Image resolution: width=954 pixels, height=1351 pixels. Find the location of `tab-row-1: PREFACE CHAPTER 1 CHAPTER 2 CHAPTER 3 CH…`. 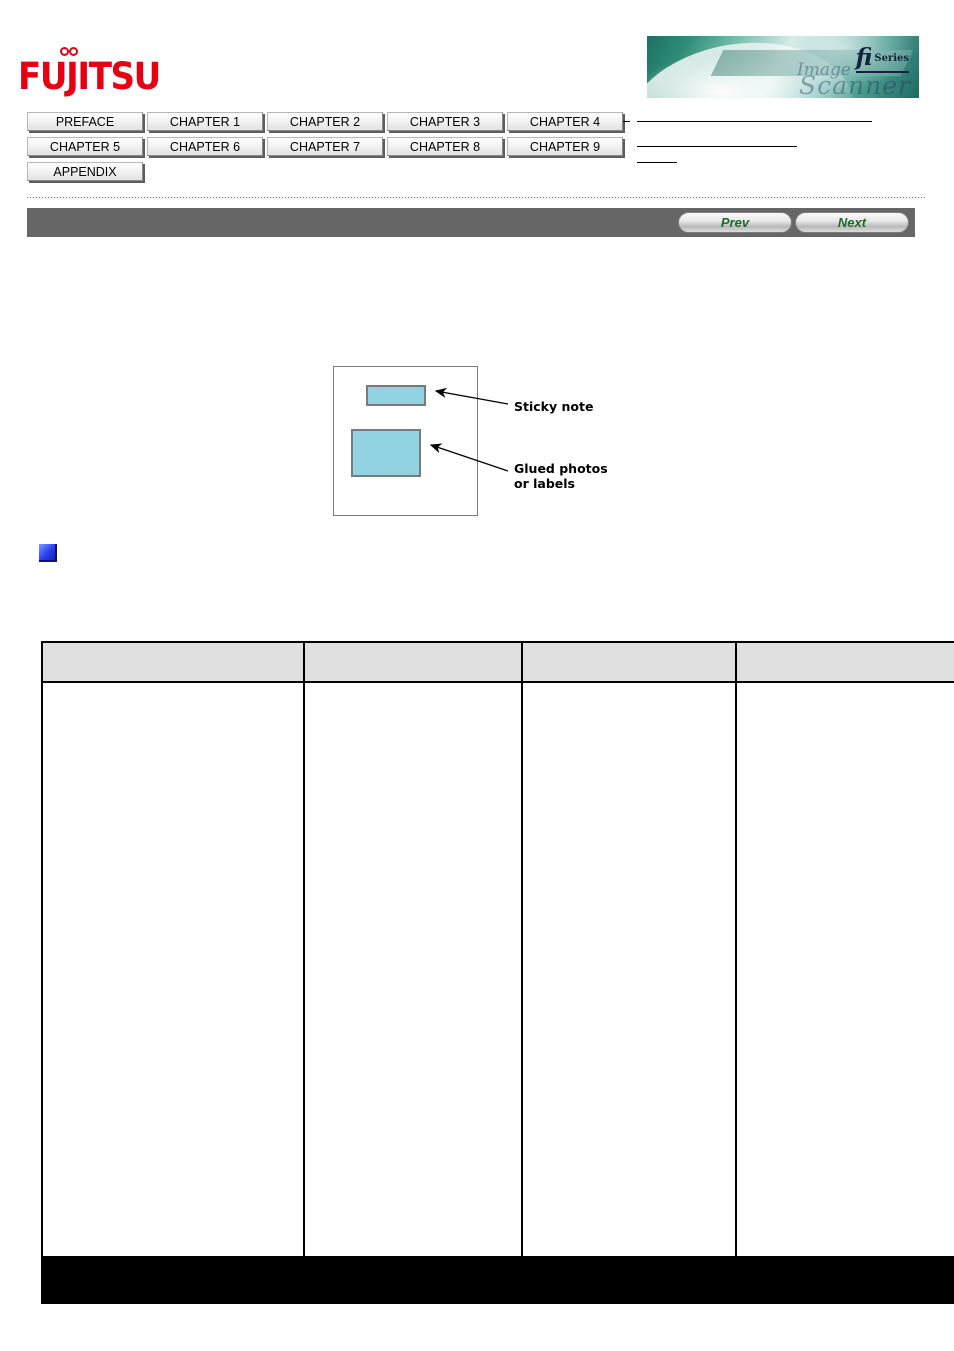

tab-row-1: PREFACE CHAPTER 1 CHAPTER 2 CHAPTER 3 CH… is located at coordinates (477, 122).